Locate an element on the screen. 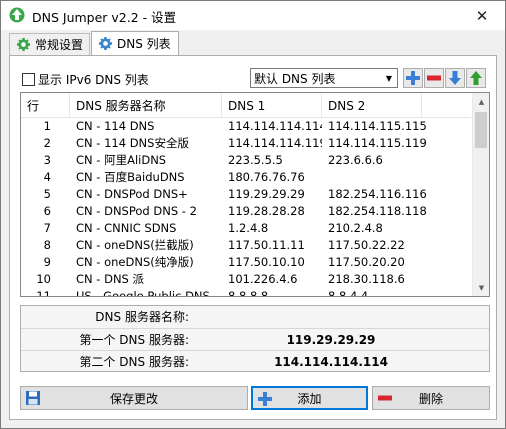  ipv6-checkbox-row: 显示 IPv6 DNS 列表 is located at coordinates (85, 79).